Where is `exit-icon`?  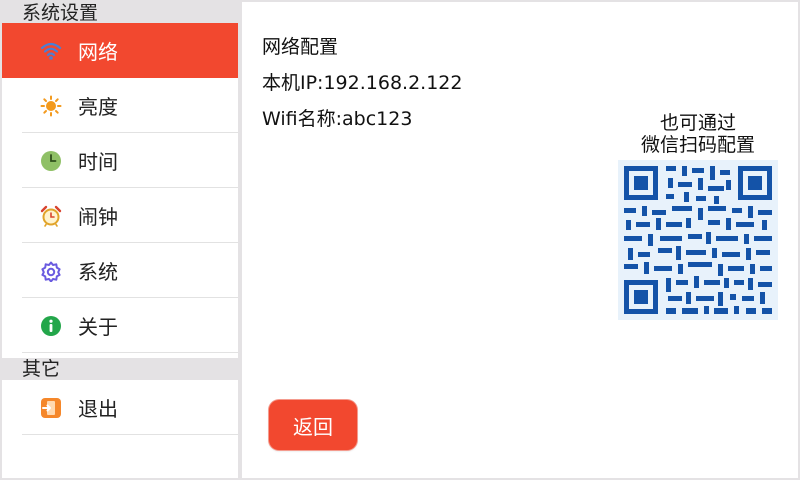
exit-icon is located at coordinates (51, 408).